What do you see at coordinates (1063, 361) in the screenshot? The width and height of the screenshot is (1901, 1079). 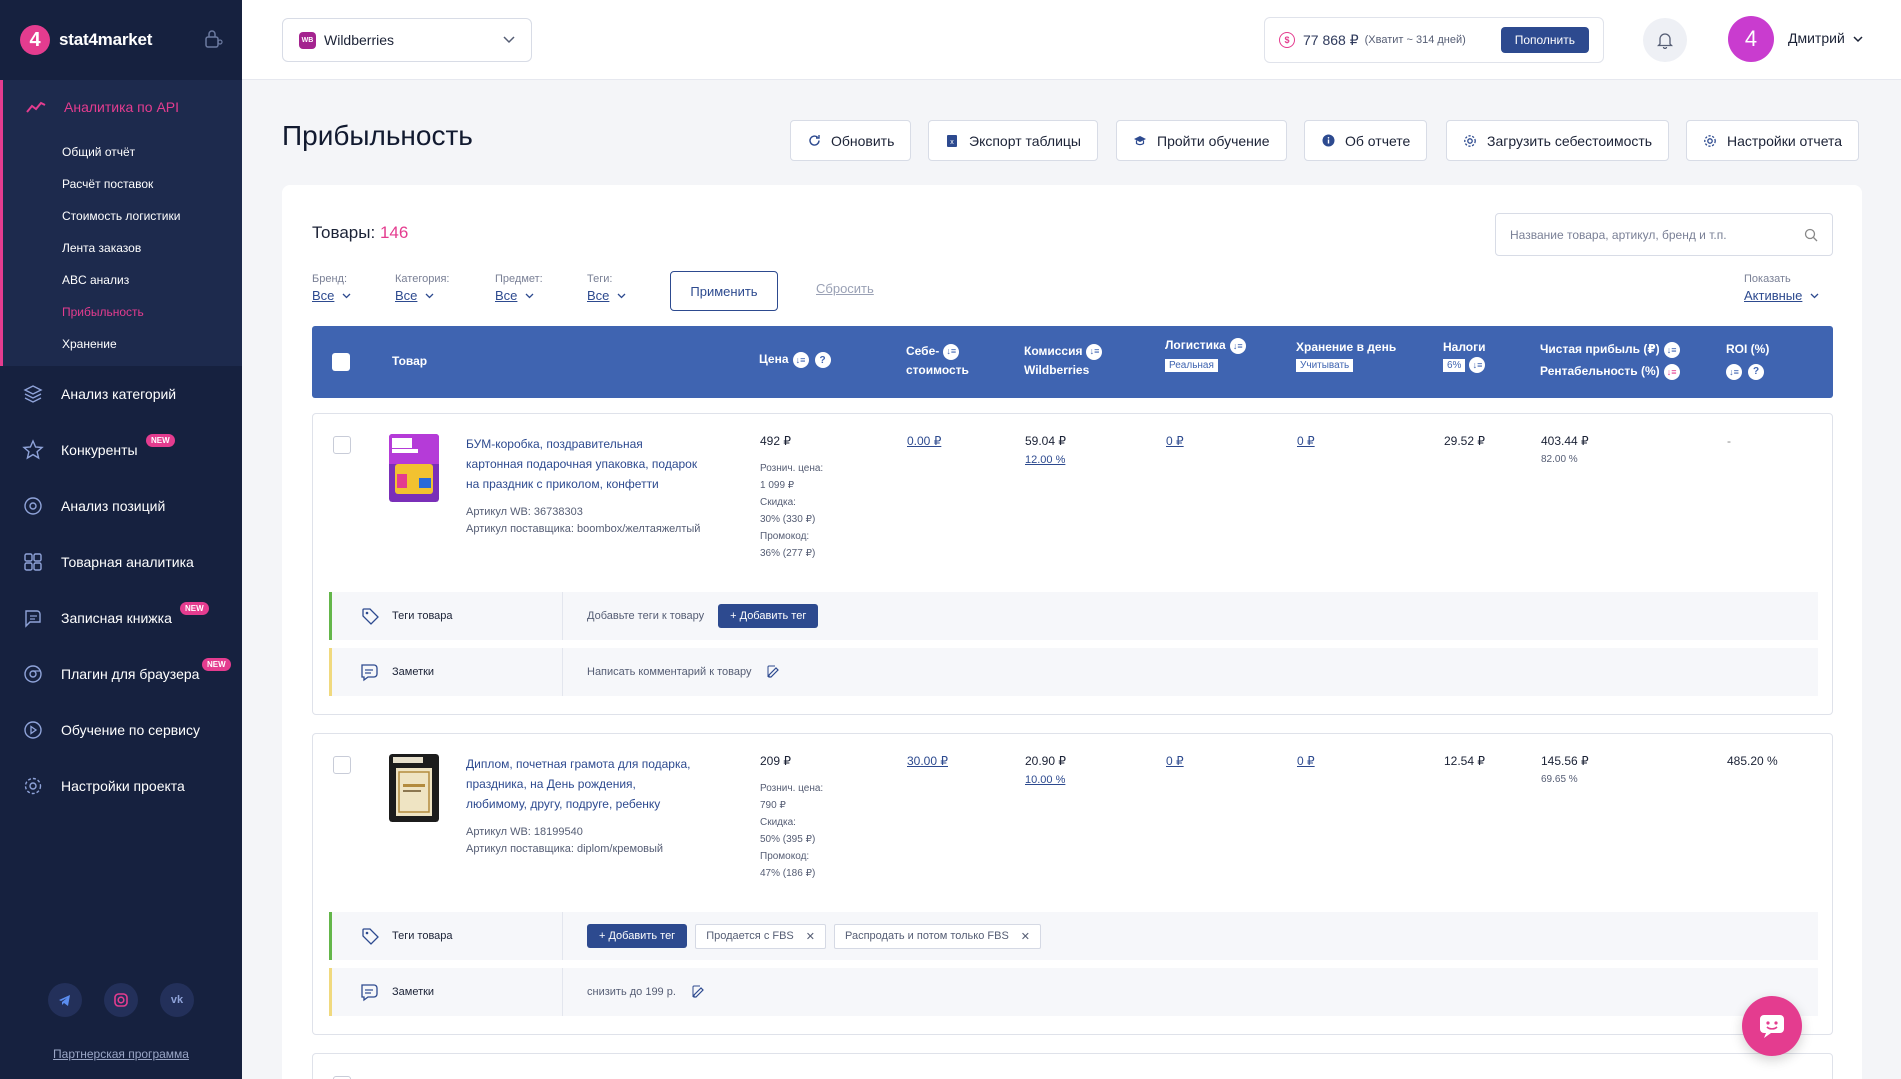 I see `header-commission: Комиссия ↓≡ Wildberries` at bounding box center [1063, 361].